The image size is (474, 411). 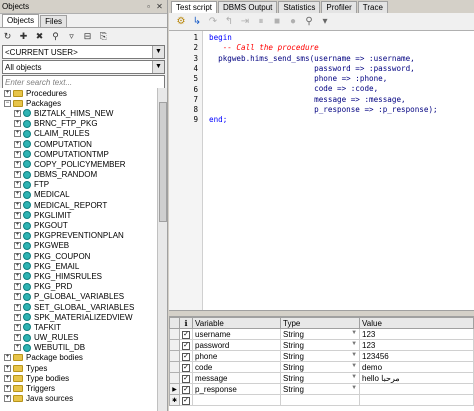 What do you see at coordinates (181, 22) in the screenshot?
I see `execute-icon: ⚙` at bounding box center [181, 22].